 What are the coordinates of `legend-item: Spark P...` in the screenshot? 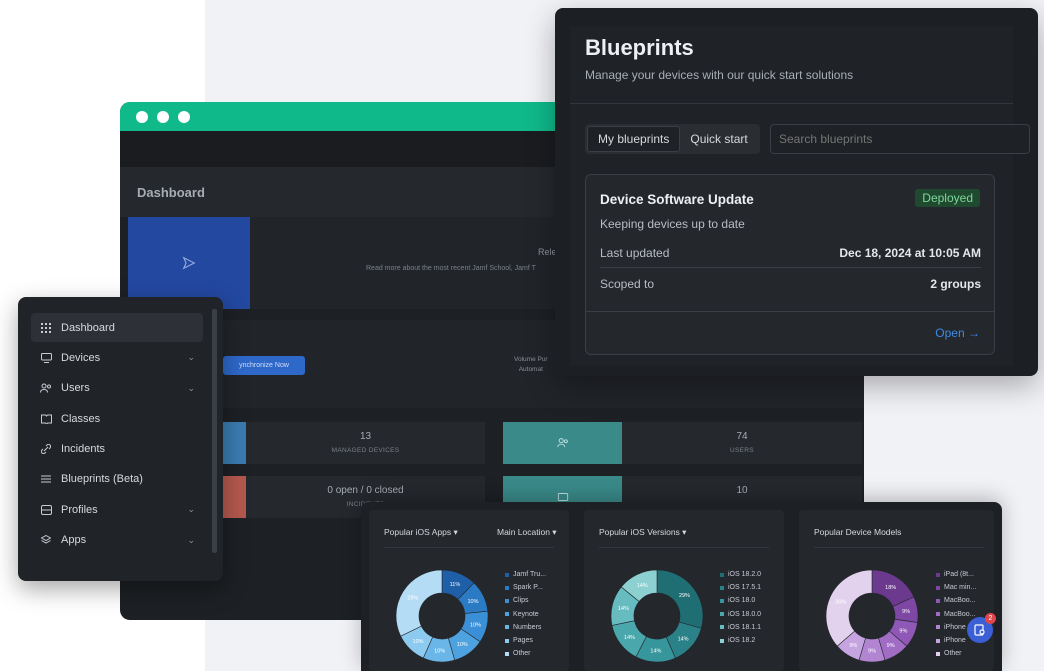 It's located at (525, 587).